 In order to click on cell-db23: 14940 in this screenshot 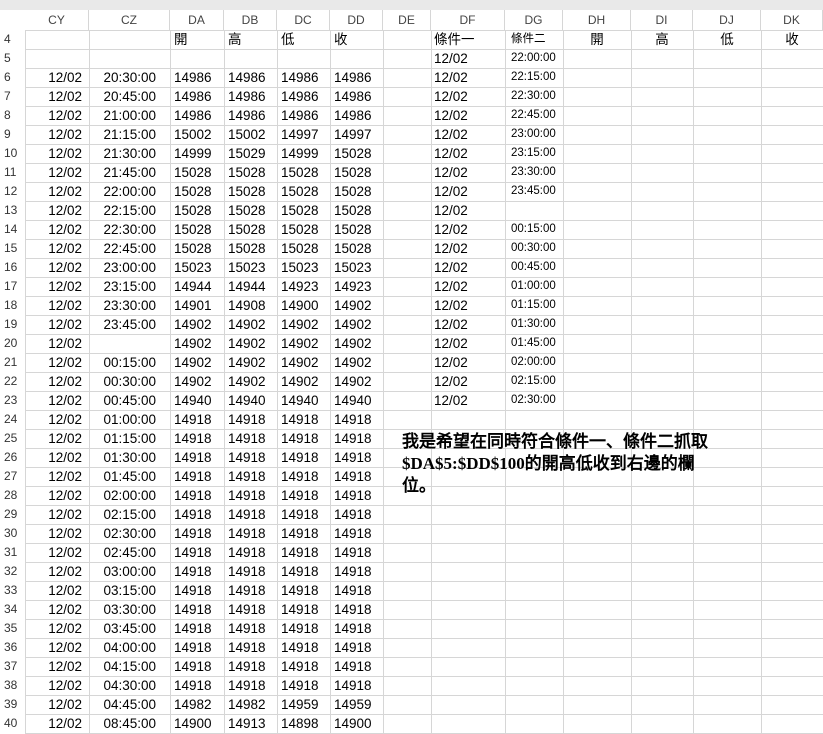, I will do `click(250, 400)`.